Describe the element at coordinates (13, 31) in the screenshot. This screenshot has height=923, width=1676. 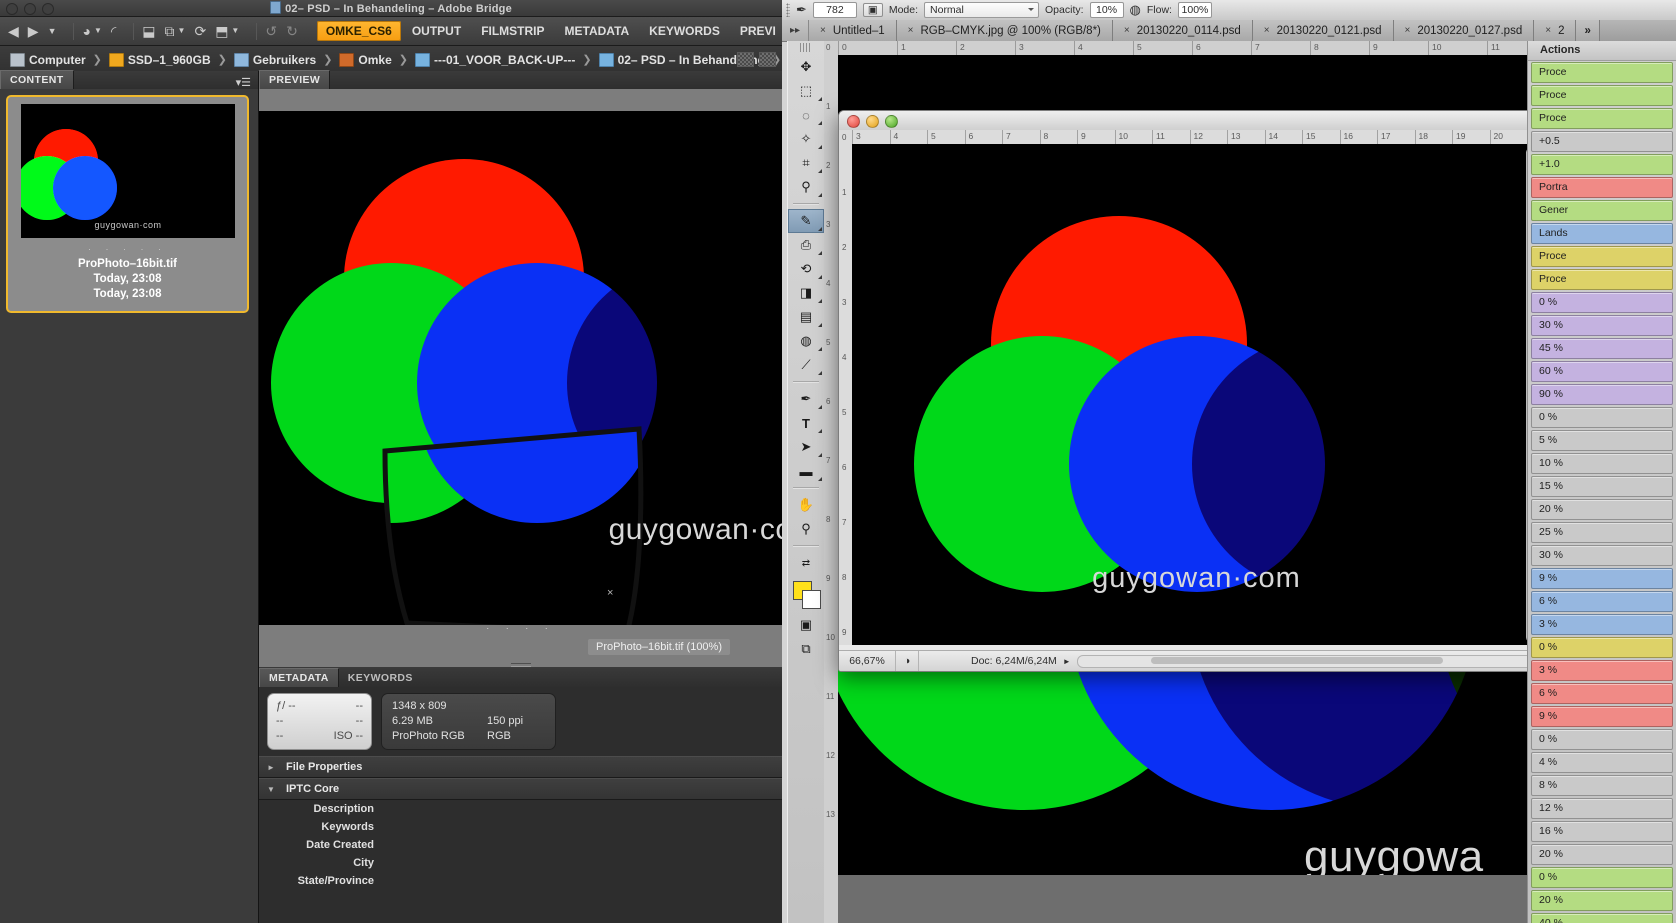
I see `back-arrow-icon: ◀` at that location.